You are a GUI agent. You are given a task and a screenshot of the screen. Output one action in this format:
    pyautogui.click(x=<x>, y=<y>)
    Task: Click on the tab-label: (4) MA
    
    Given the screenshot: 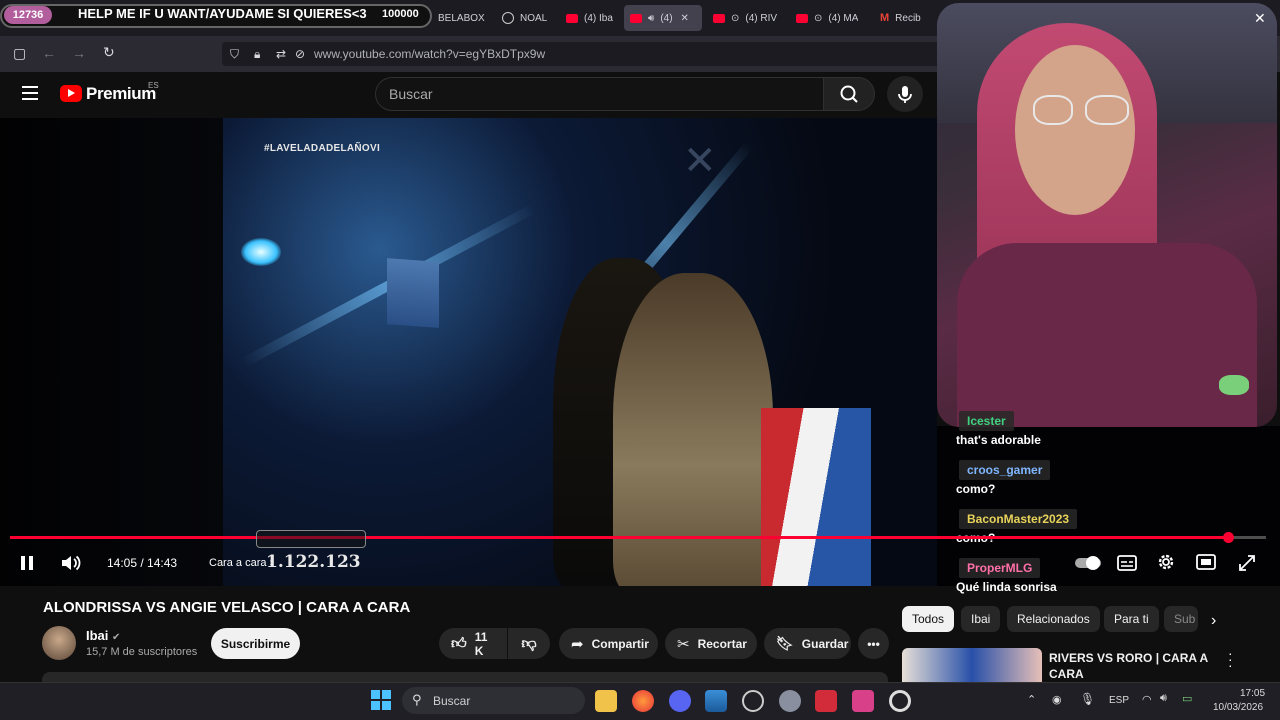 What is the action you would take?
    pyautogui.click(x=843, y=18)
    